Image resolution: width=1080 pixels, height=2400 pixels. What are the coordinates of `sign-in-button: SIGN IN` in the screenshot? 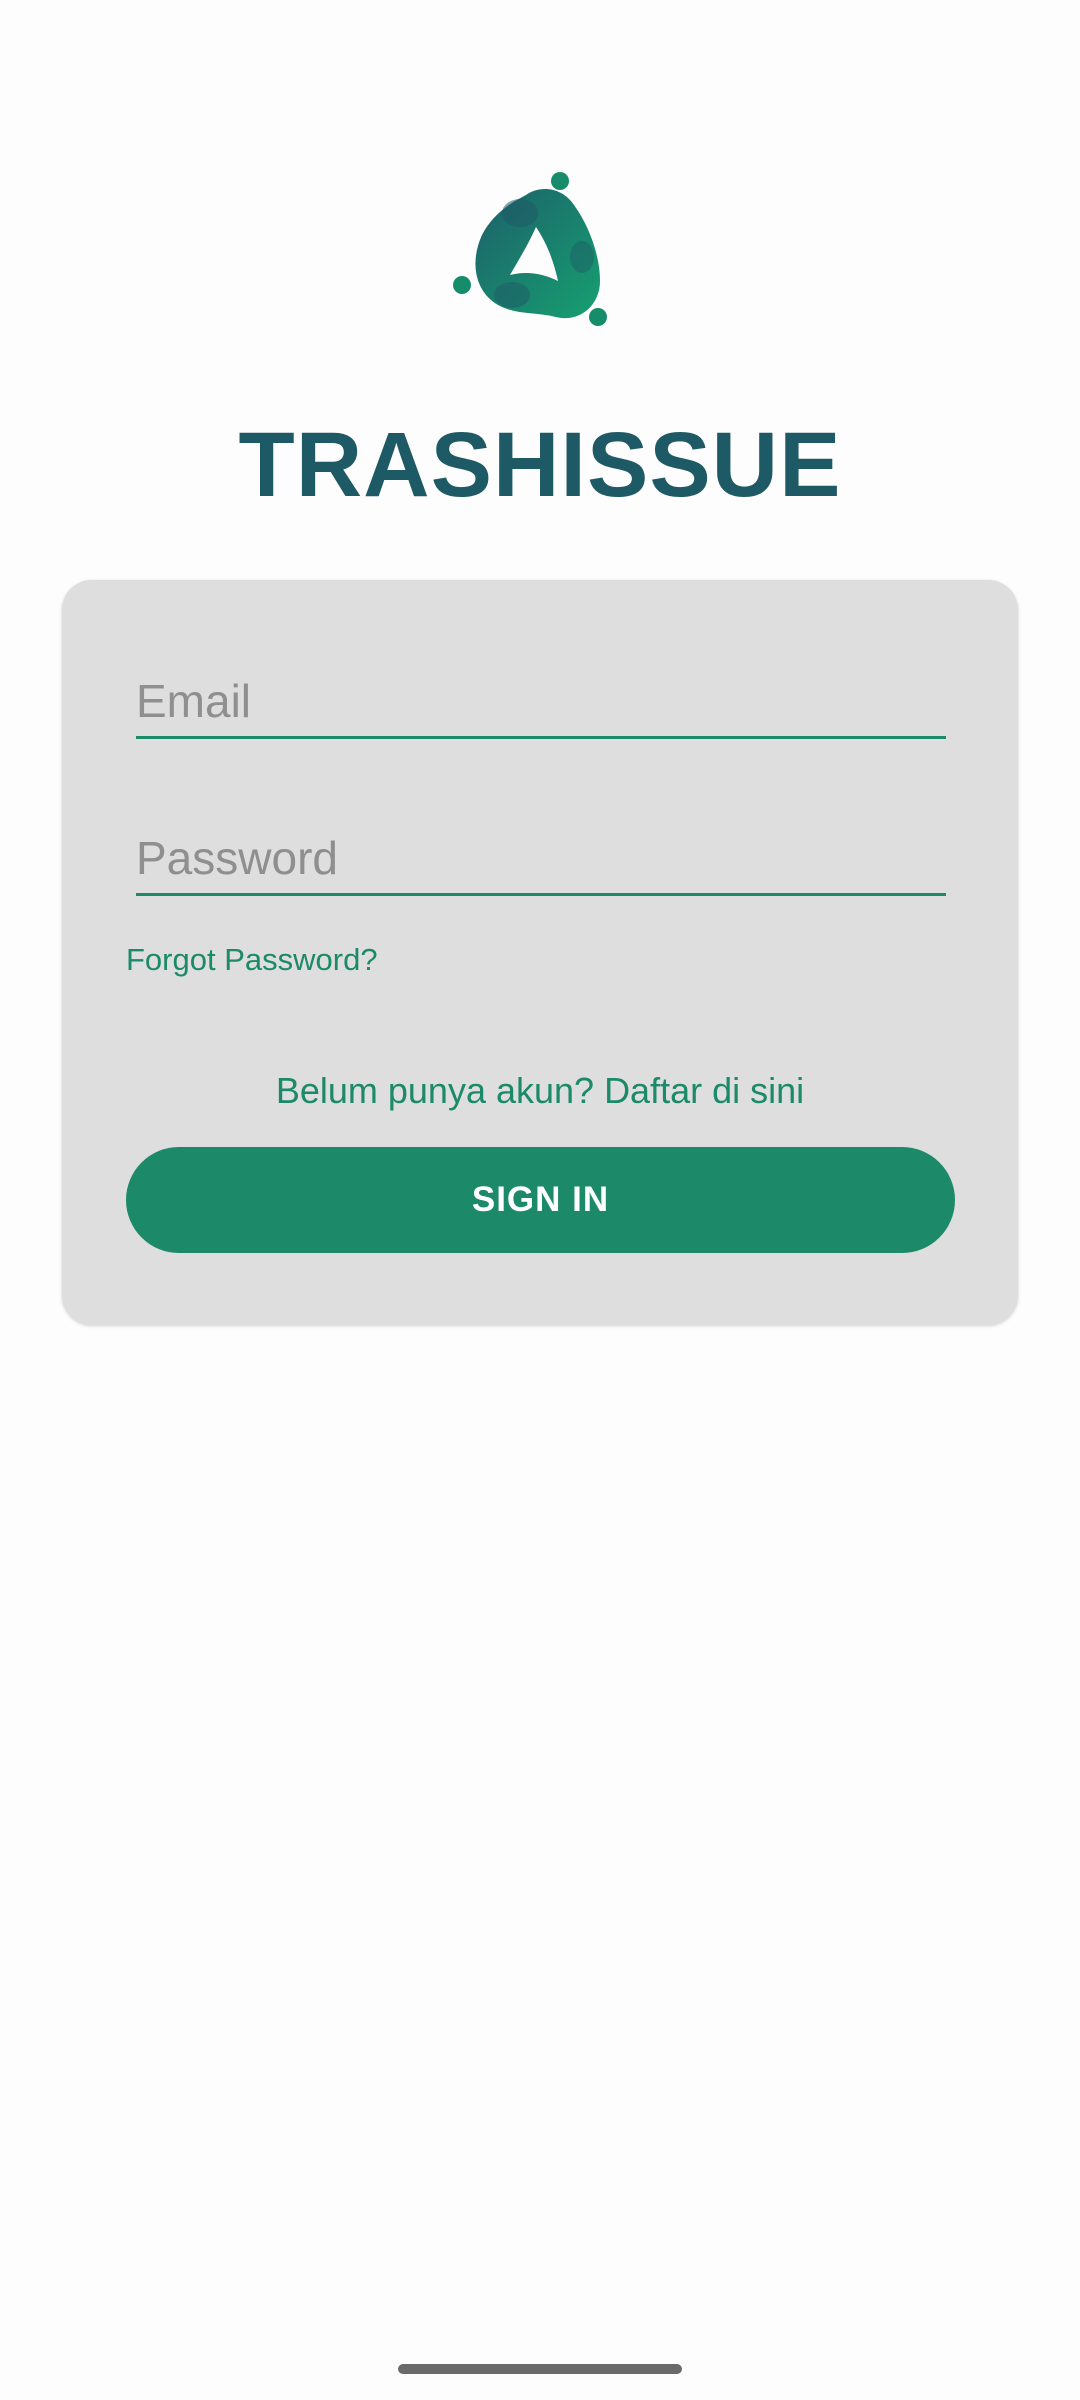 It's located at (540, 1200).